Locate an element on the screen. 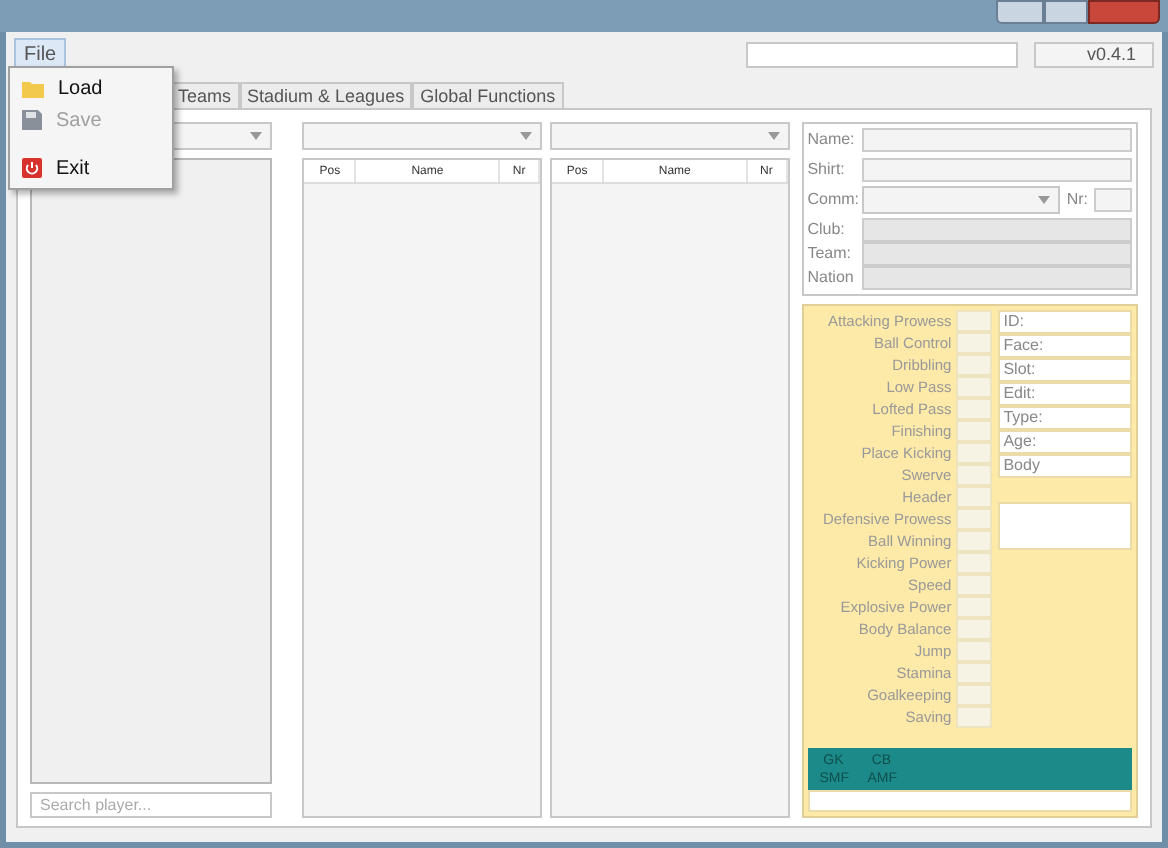 The width and height of the screenshot is (1168, 848). field-label: Club: is located at coordinates (827, 230).